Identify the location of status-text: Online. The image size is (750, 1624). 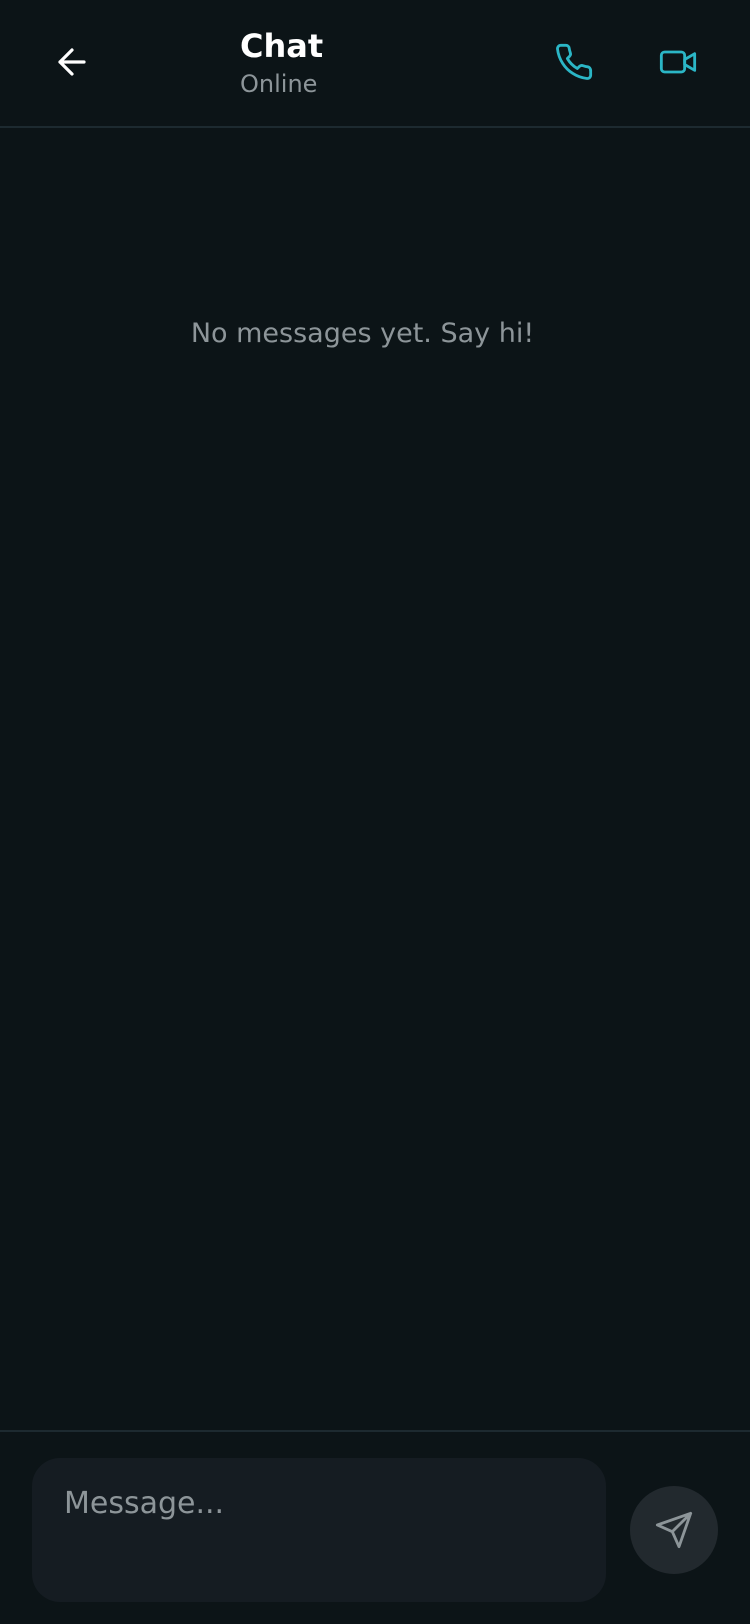
(279, 84).